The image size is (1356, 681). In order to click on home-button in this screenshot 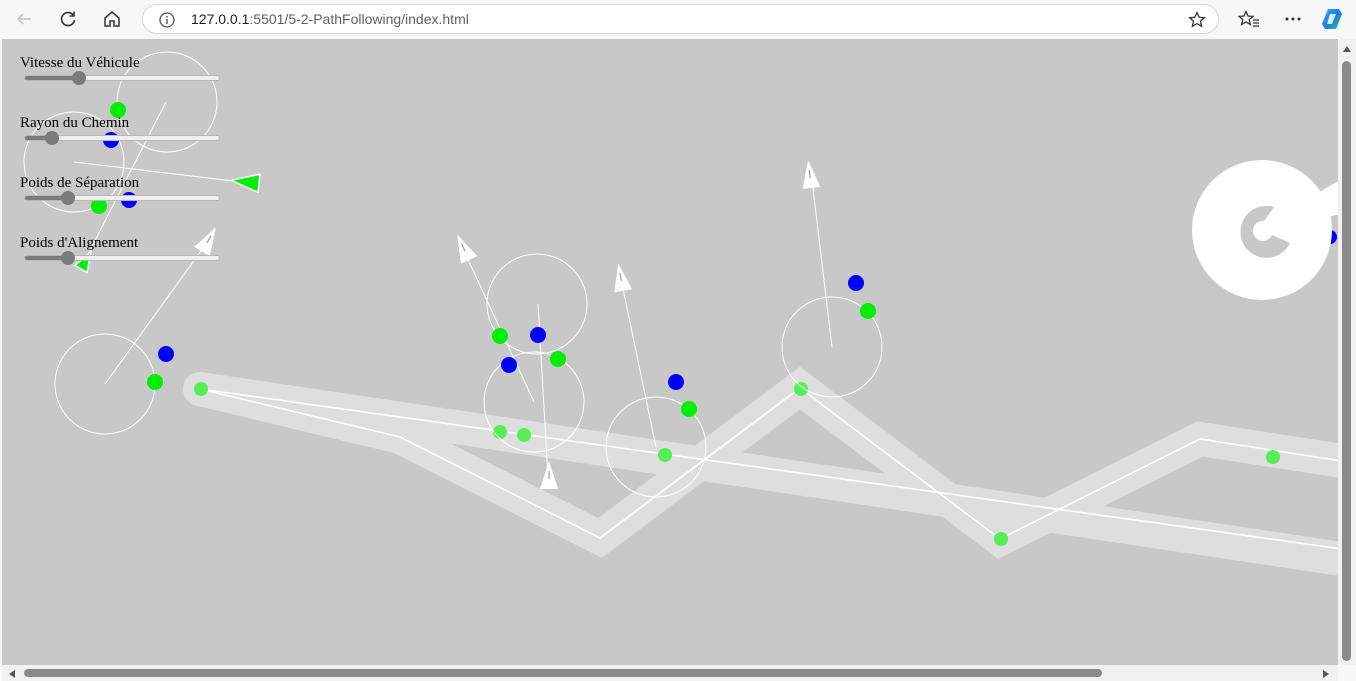, I will do `click(112, 19)`.